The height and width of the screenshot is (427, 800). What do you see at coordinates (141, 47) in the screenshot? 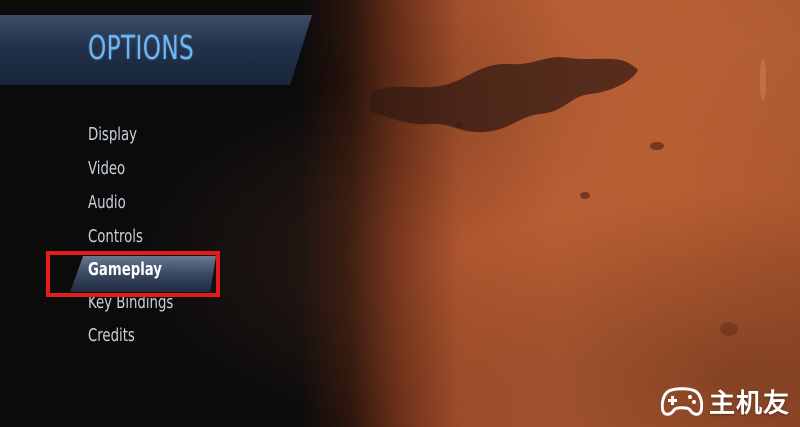
I see `page-title: OPTIONS` at bounding box center [141, 47].